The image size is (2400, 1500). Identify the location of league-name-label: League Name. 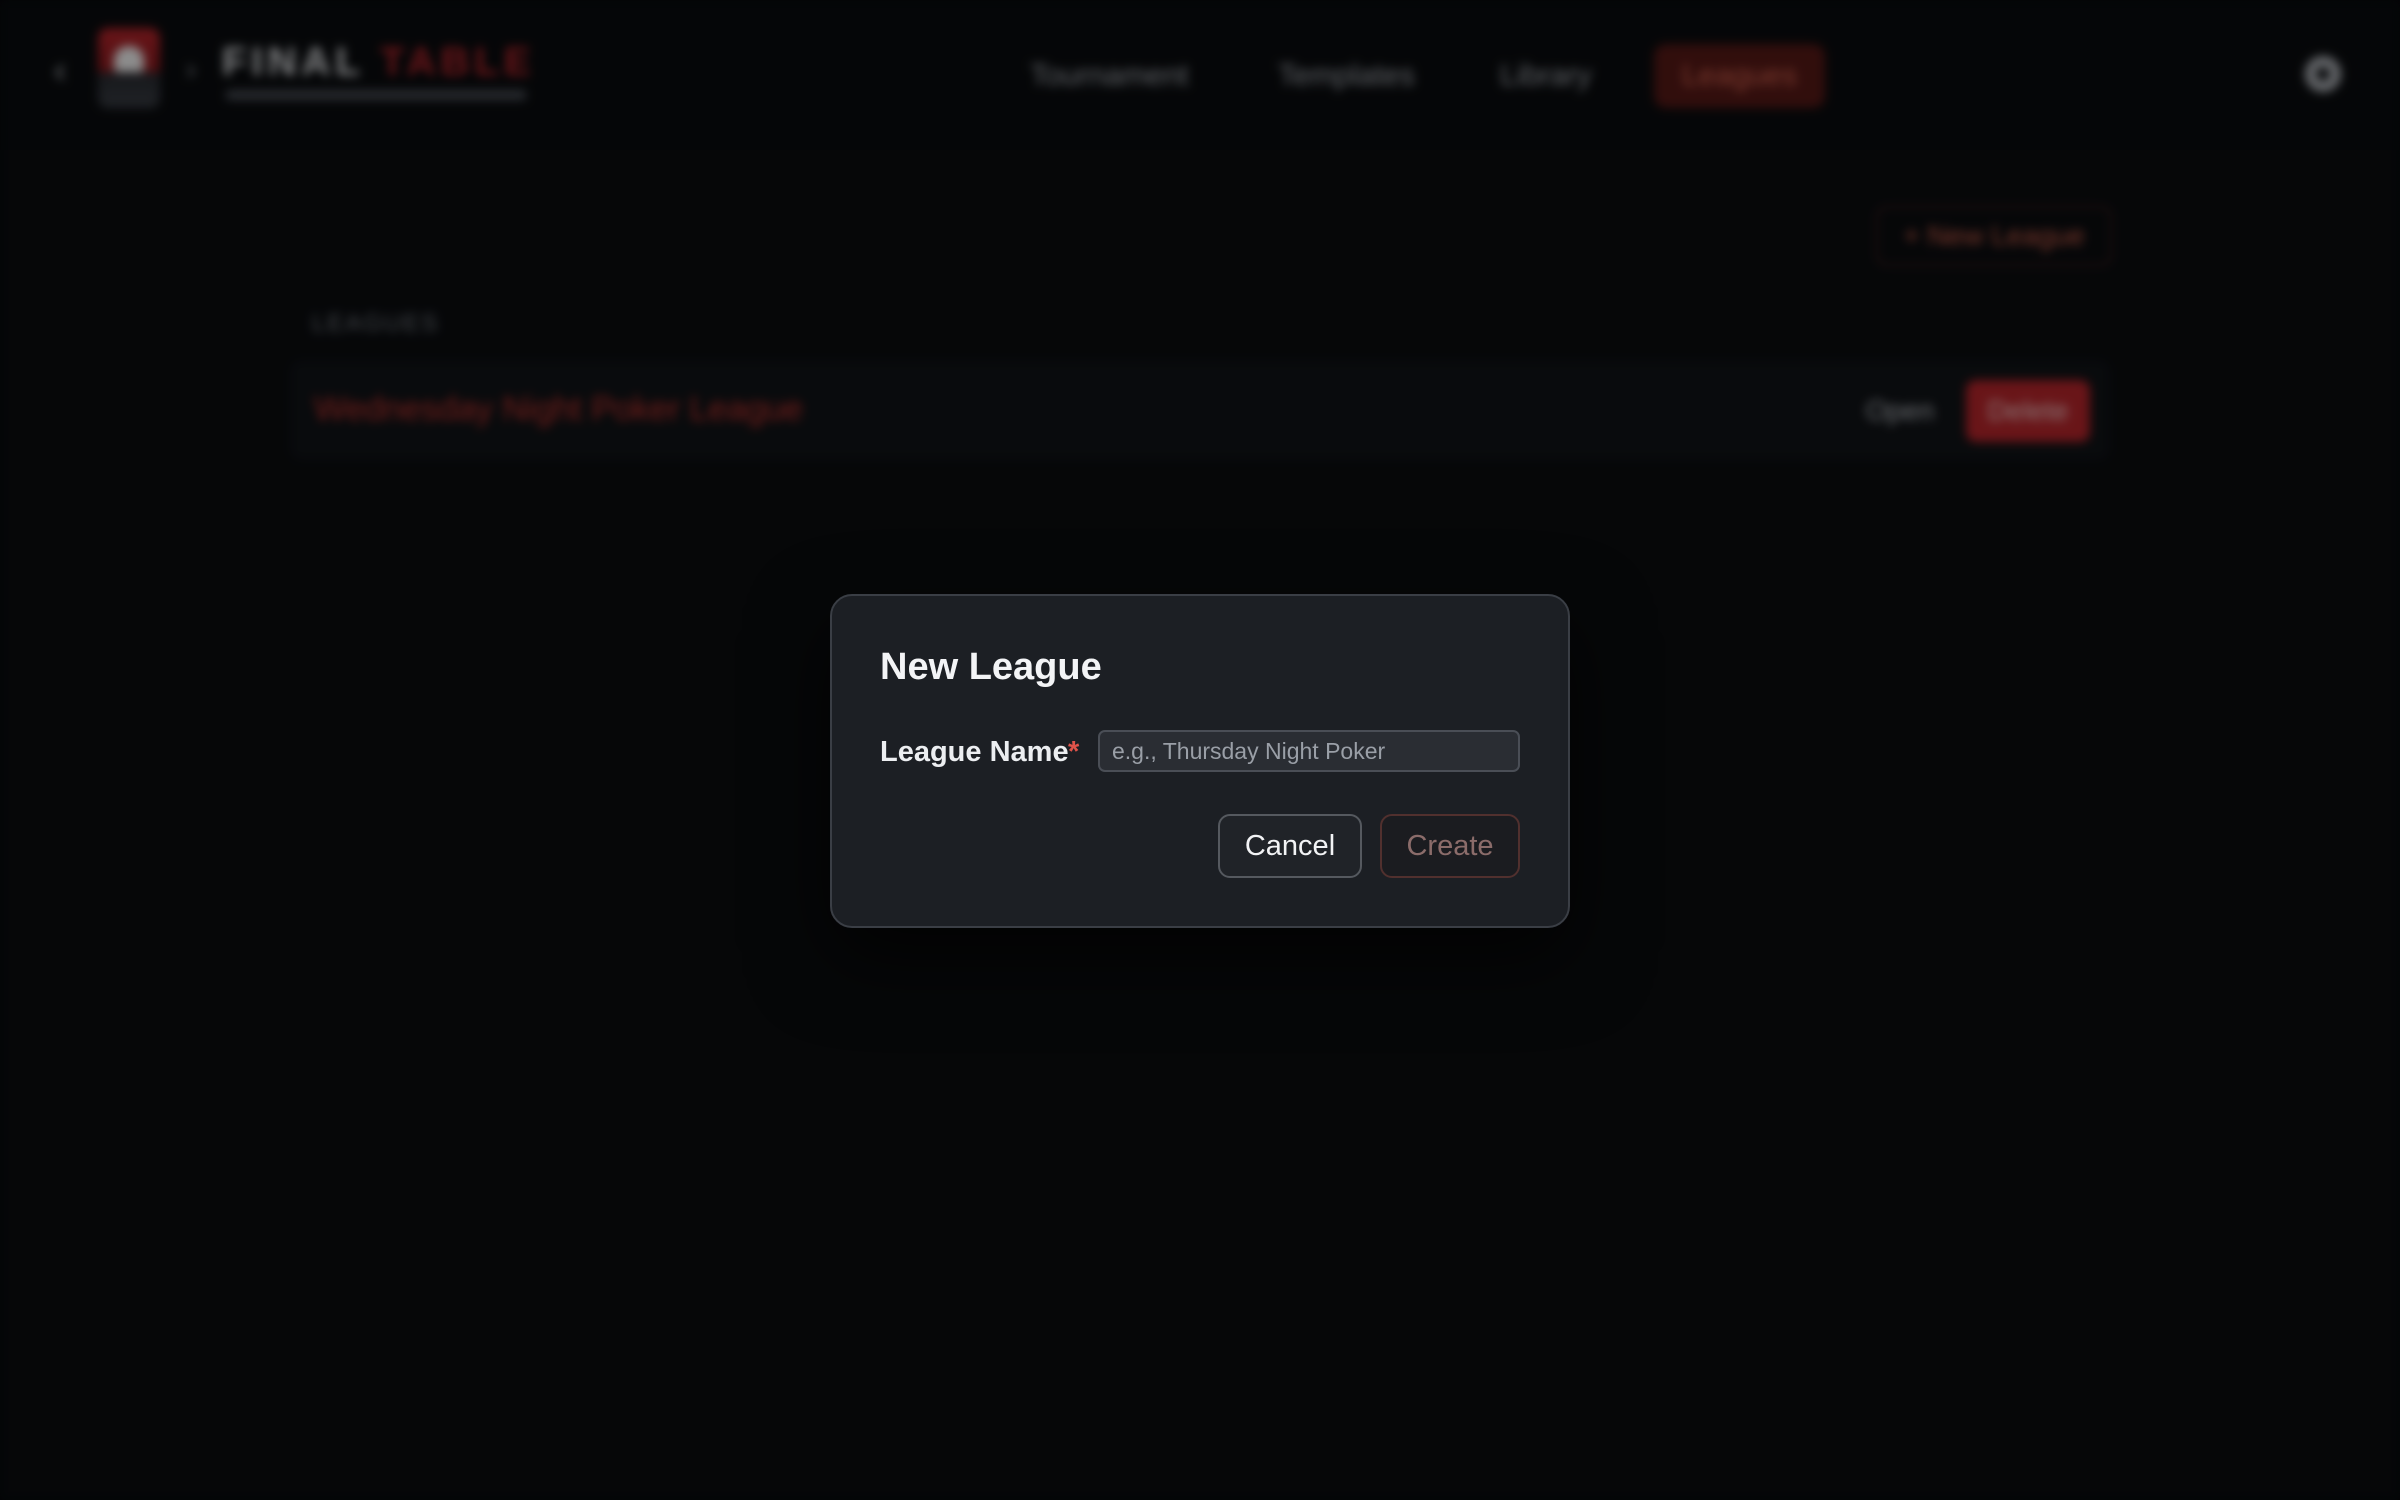
(974, 752).